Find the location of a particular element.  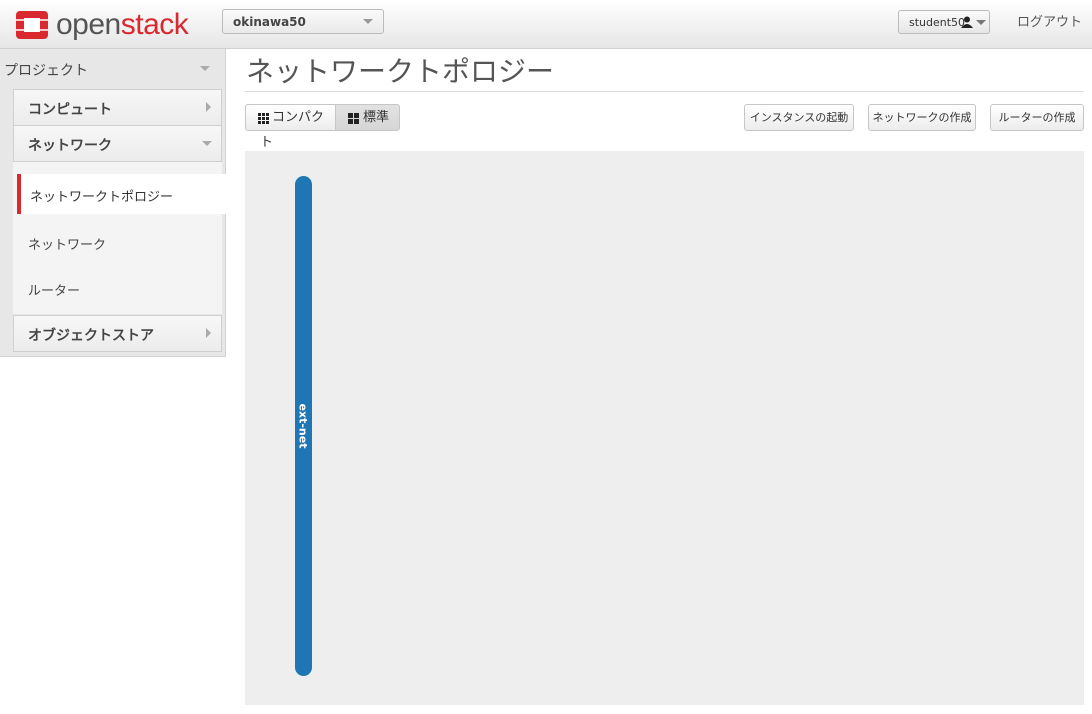

standard-view-button: 標準 is located at coordinates (367, 117).